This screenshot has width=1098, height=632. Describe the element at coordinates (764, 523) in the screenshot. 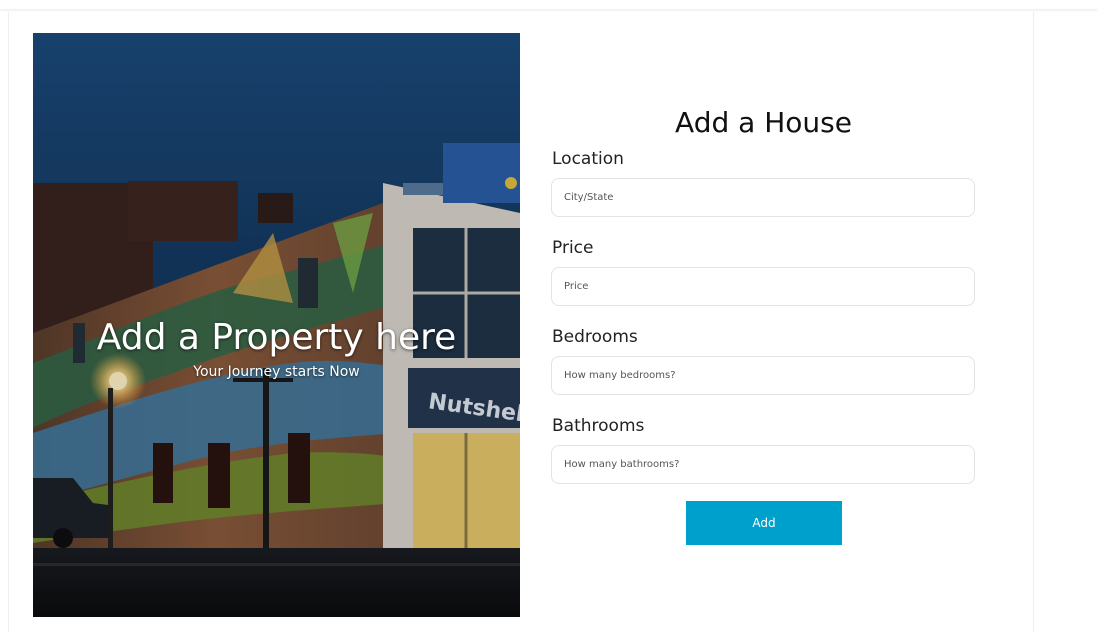

I see `add-button: Add` at that location.